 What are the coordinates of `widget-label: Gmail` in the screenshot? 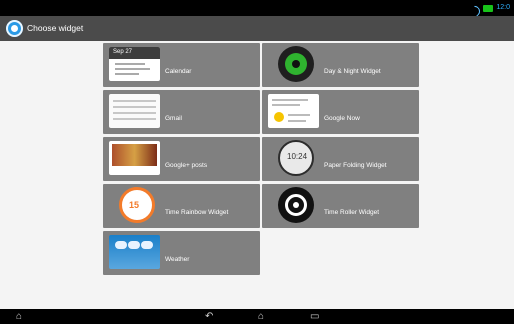 It's located at (173, 118).